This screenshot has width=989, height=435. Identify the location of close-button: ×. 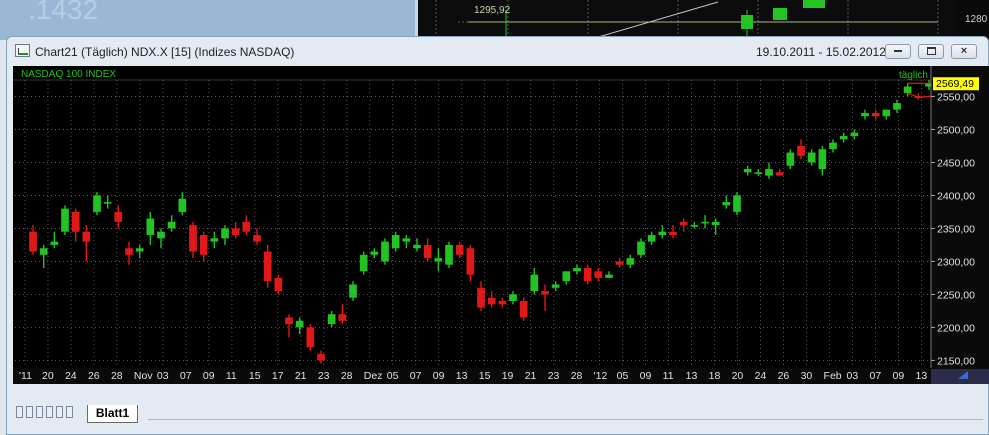
(964, 51).